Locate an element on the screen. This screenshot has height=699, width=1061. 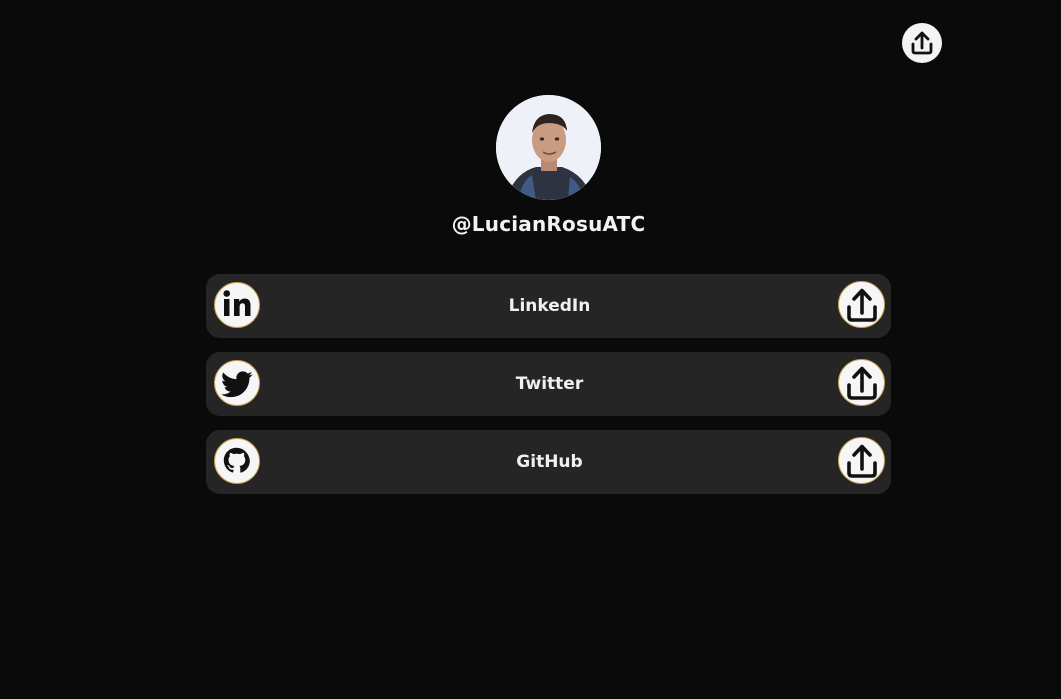
avatar-photo is located at coordinates (548, 147).